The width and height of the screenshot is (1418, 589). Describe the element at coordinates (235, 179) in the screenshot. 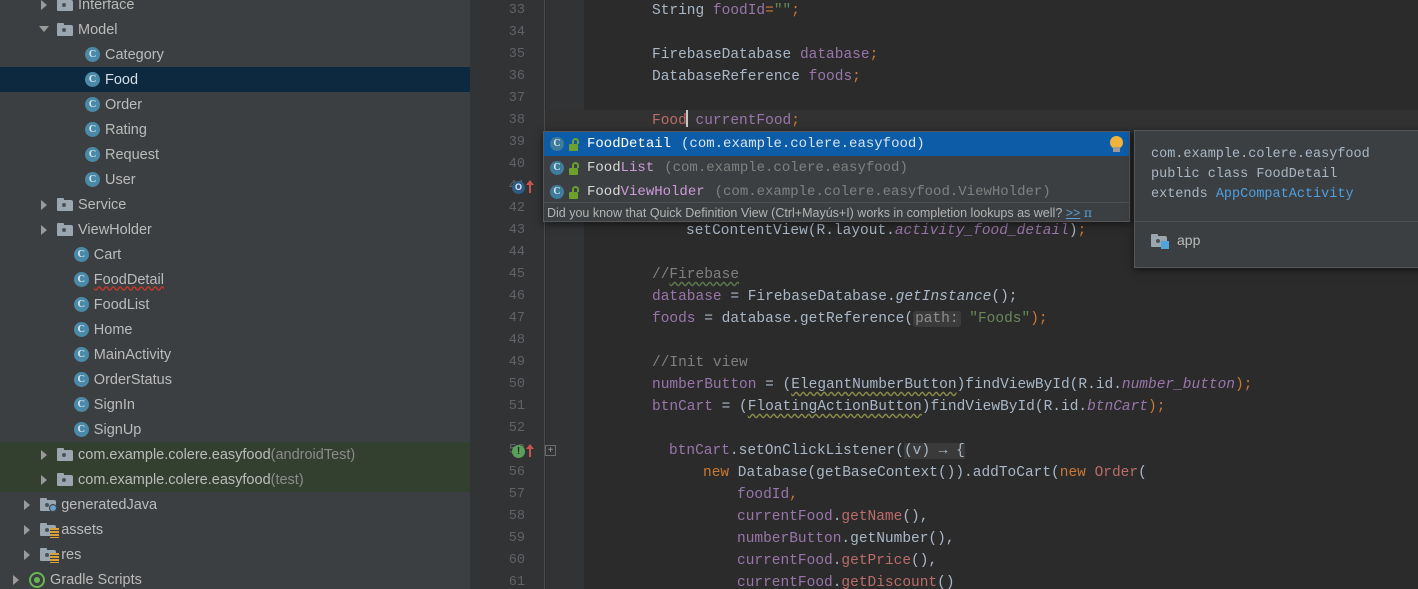

I see `tree-item-user: C User` at that location.